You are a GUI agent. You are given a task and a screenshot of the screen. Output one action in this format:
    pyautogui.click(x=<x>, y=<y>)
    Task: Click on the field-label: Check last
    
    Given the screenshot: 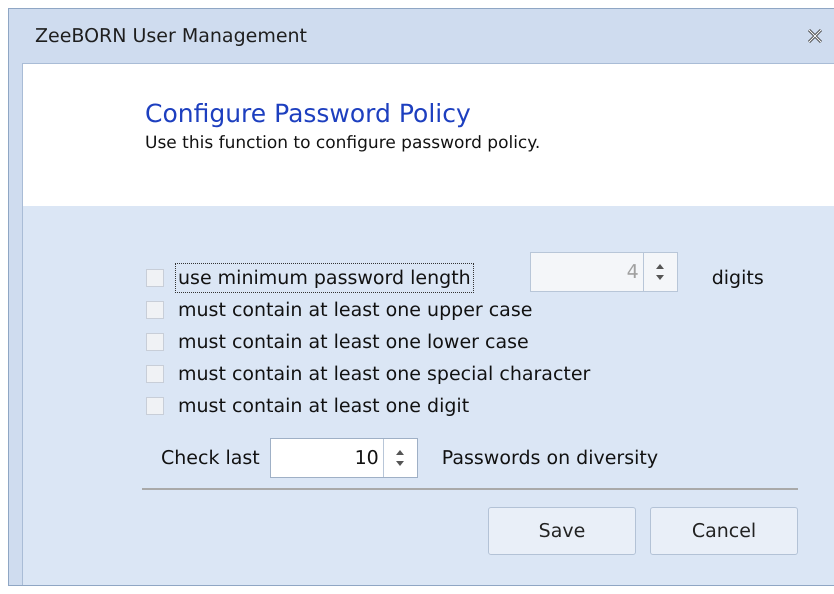 What is the action you would take?
    pyautogui.click(x=210, y=458)
    